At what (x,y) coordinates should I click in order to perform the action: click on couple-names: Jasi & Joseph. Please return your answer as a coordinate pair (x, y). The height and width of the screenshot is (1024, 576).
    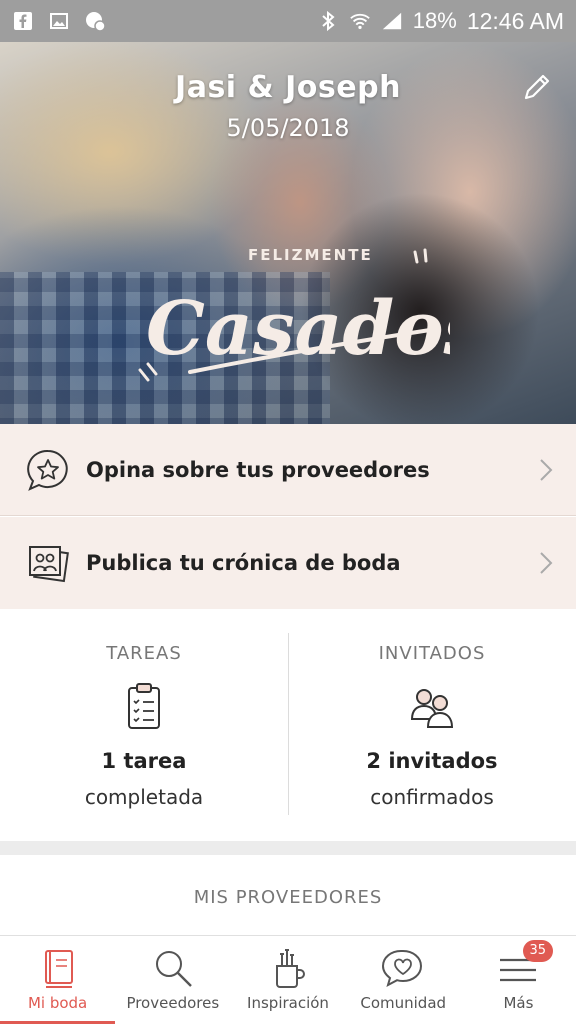
    Looking at the image, I should click on (288, 87).